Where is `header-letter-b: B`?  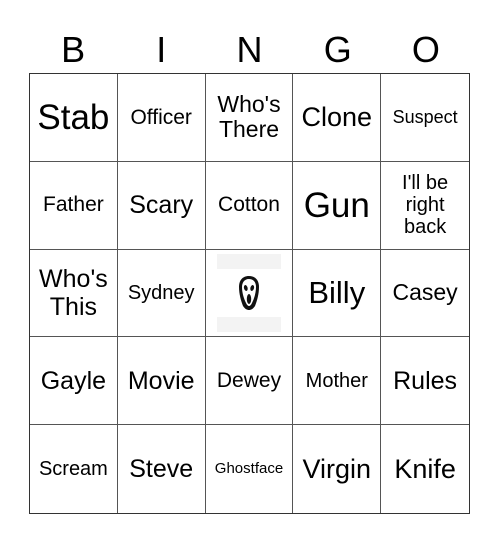 header-letter-b: B is located at coordinates (73, 49).